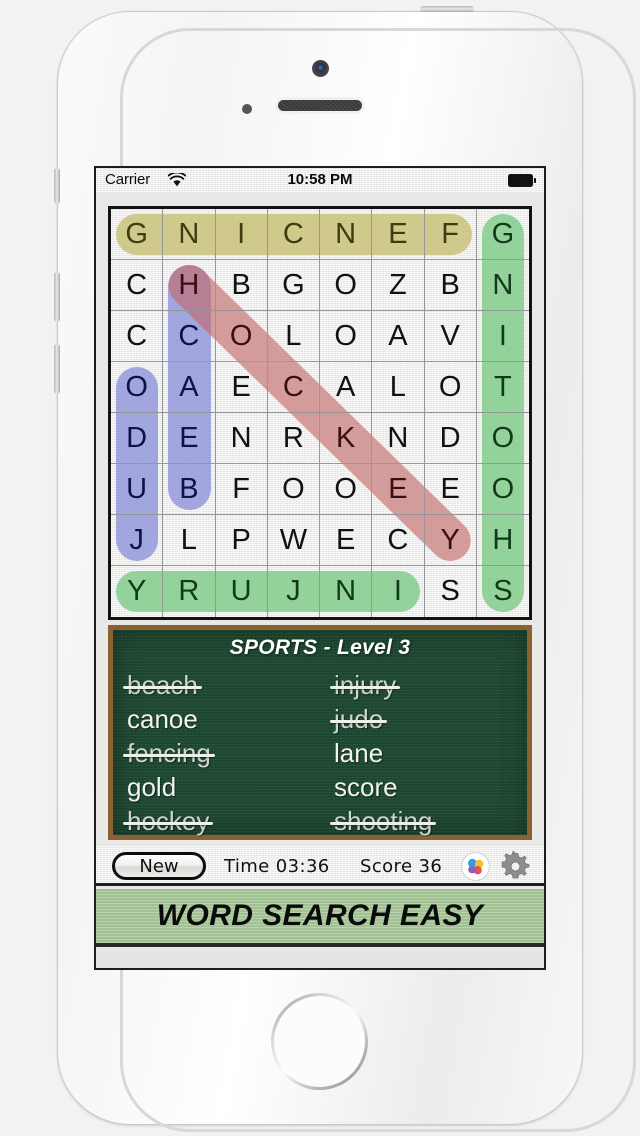  Describe the element at coordinates (293, 489) in the screenshot. I see `grid-cell-r5-c3: O` at that location.